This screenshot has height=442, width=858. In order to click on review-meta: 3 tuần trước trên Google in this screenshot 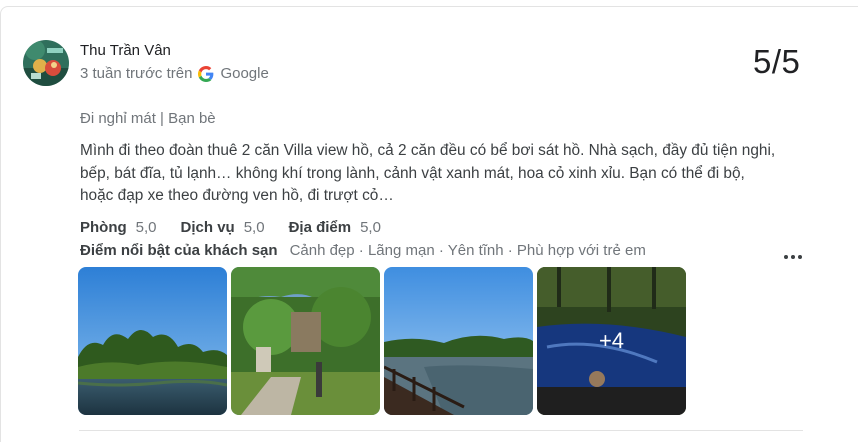, I will do `click(174, 73)`.